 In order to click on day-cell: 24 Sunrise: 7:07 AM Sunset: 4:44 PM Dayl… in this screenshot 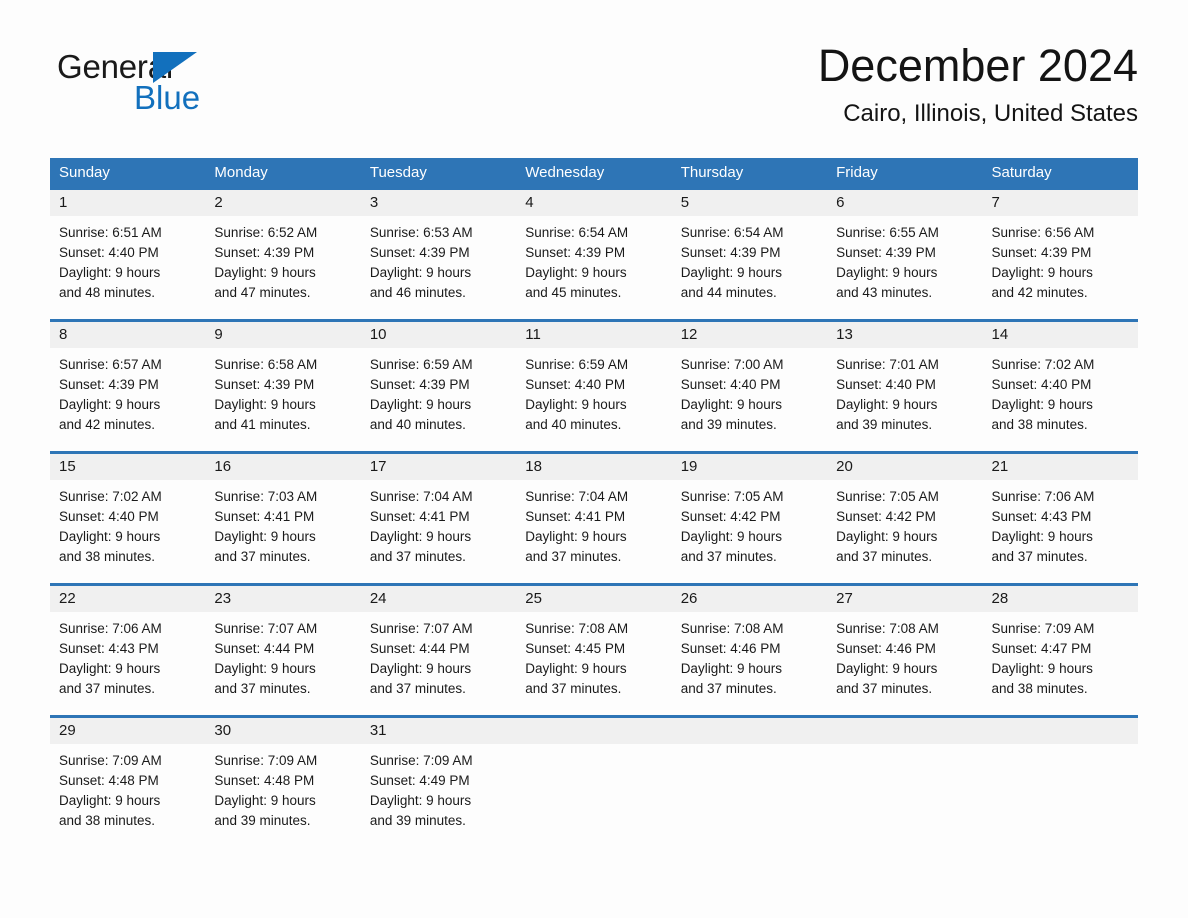, I will do `click(438, 650)`.